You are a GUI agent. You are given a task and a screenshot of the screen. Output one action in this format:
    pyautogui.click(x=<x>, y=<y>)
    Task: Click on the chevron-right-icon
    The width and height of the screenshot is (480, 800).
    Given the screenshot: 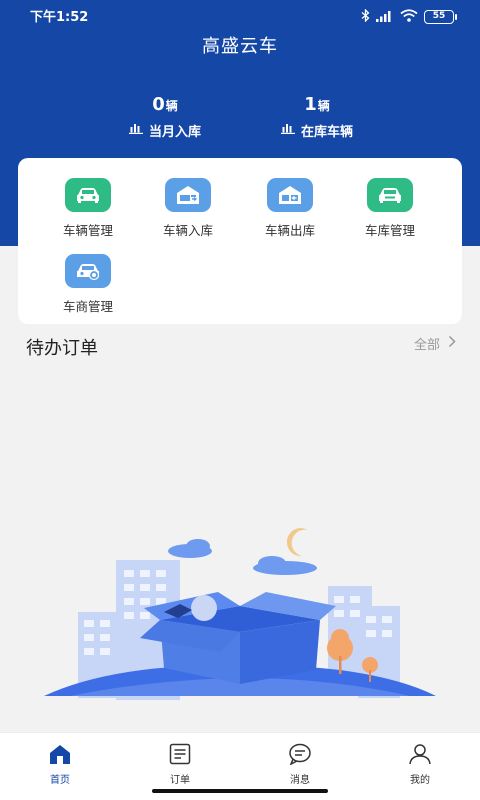 What is the action you would take?
    pyautogui.click(x=452, y=343)
    